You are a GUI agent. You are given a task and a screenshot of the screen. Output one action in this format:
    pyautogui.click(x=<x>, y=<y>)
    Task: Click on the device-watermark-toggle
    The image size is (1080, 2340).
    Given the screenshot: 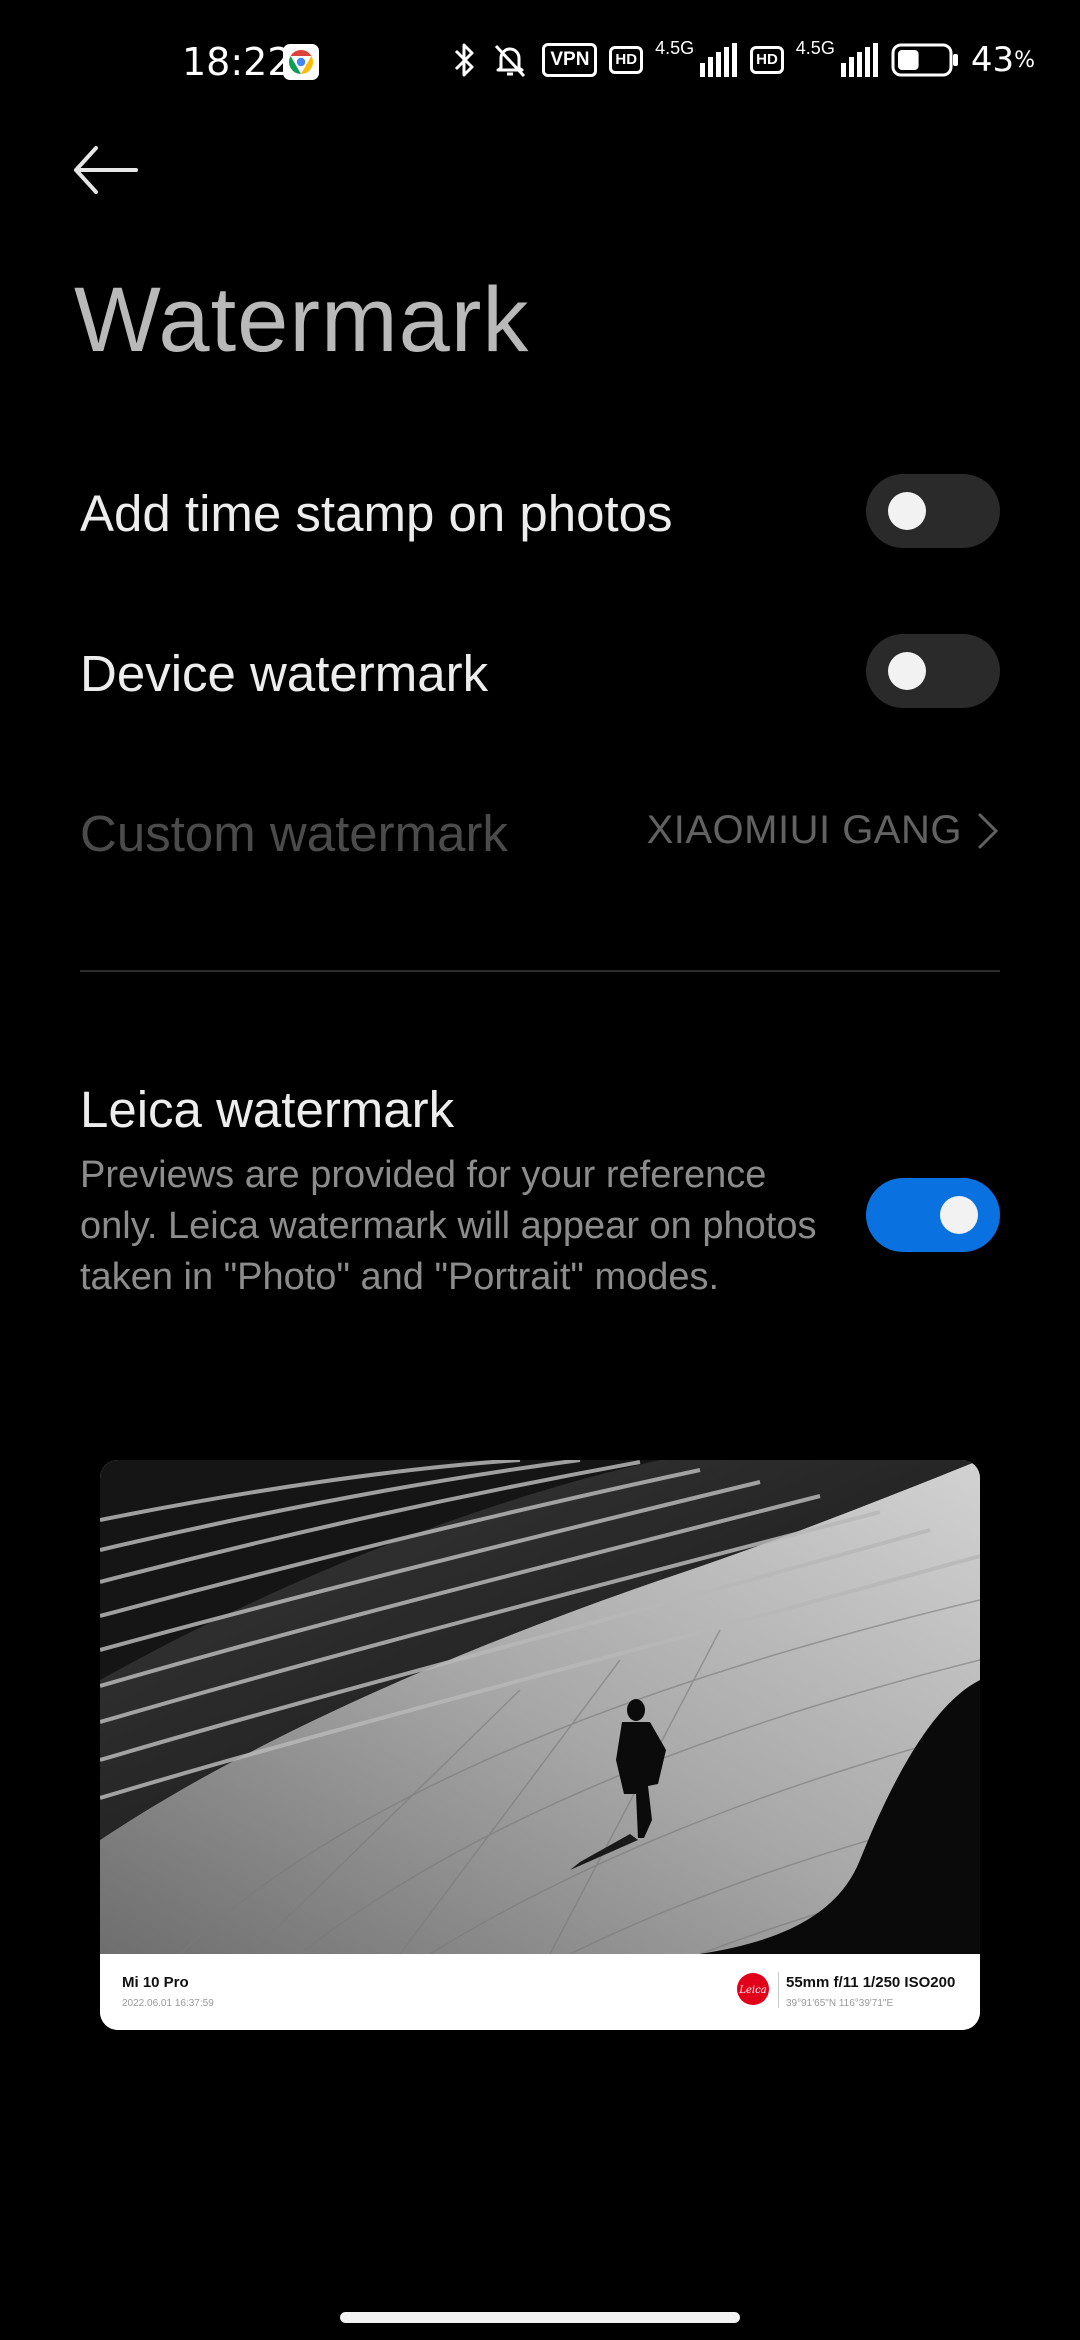 What is the action you would take?
    pyautogui.click(x=933, y=671)
    